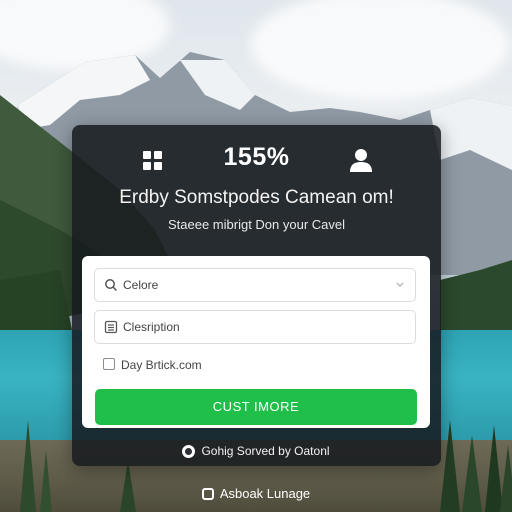 The width and height of the screenshot is (512, 512). Describe the element at coordinates (265, 451) in the screenshot. I see `footer-text: Gohig Sorved by Oatonl` at that location.